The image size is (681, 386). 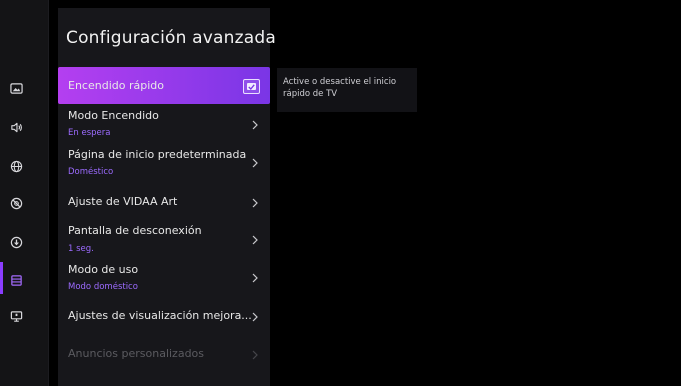 What do you see at coordinates (89, 133) in the screenshot?
I see `item-value: En espera` at bounding box center [89, 133].